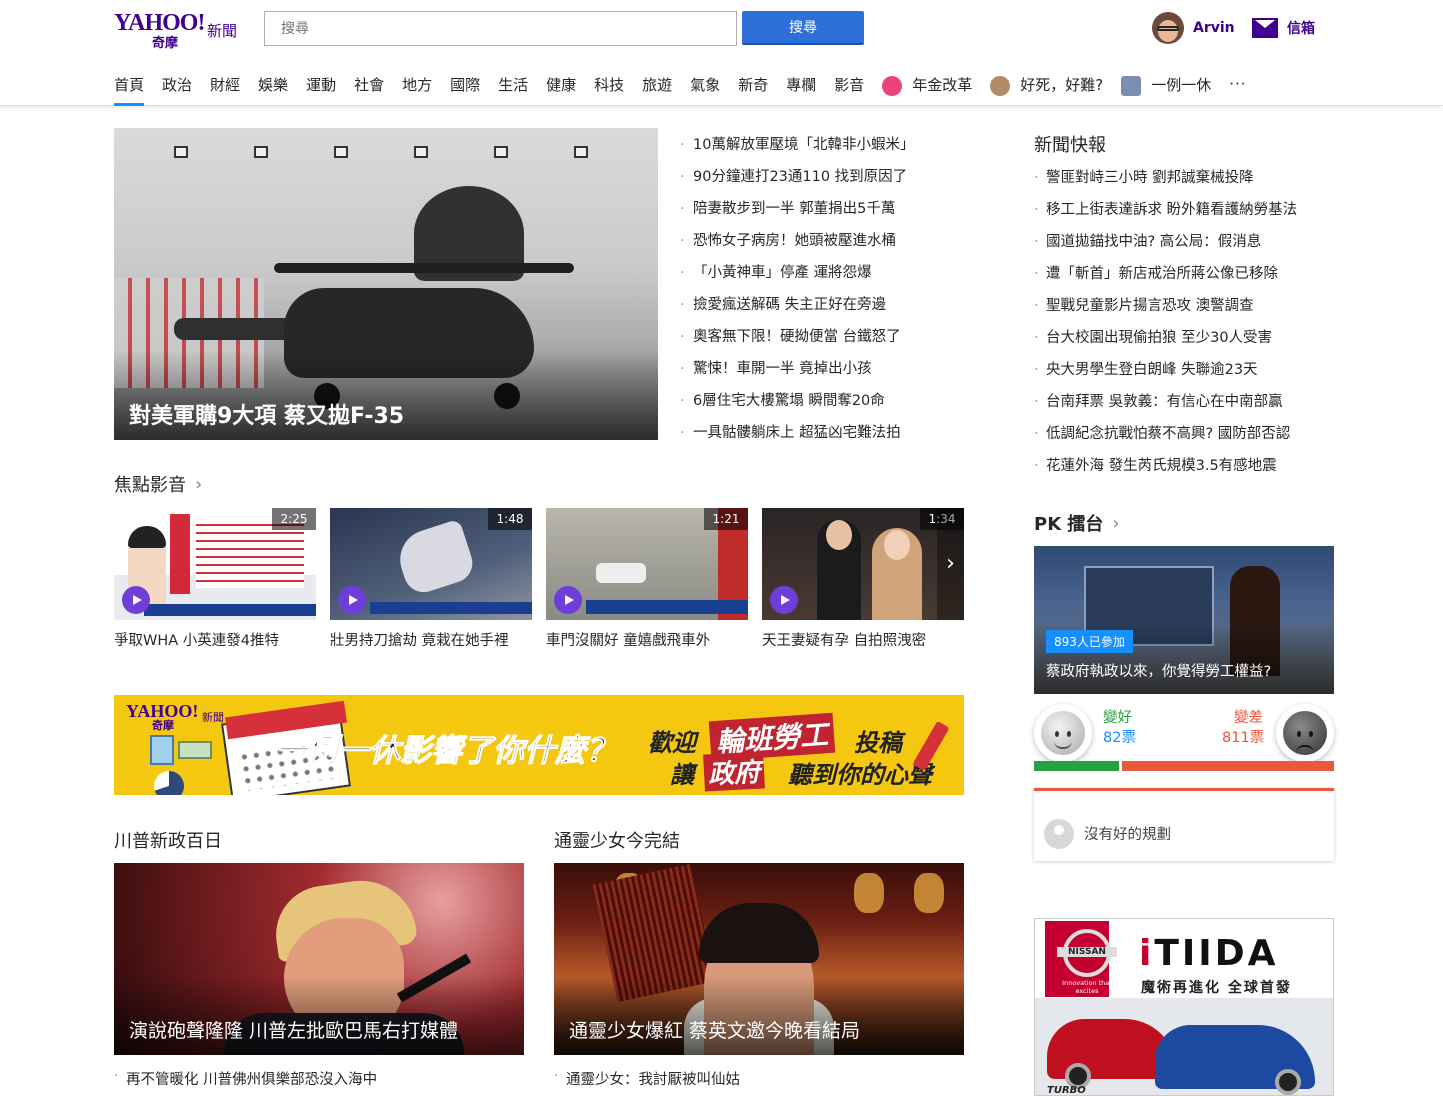 The width and height of the screenshot is (1443, 1096). I want to click on headline-item: 恐怖女子病房！她頭被壓進水桶, so click(830, 241).